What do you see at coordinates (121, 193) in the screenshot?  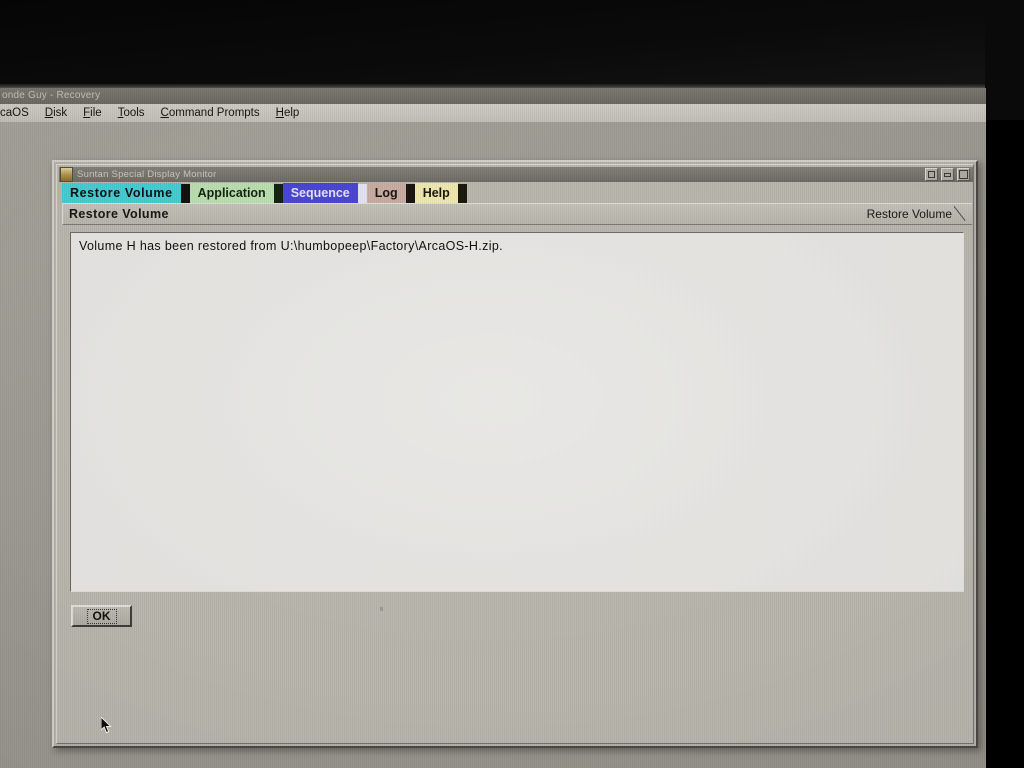 I see `tab-restore-volume-label: Restore Volume` at bounding box center [121, 193].